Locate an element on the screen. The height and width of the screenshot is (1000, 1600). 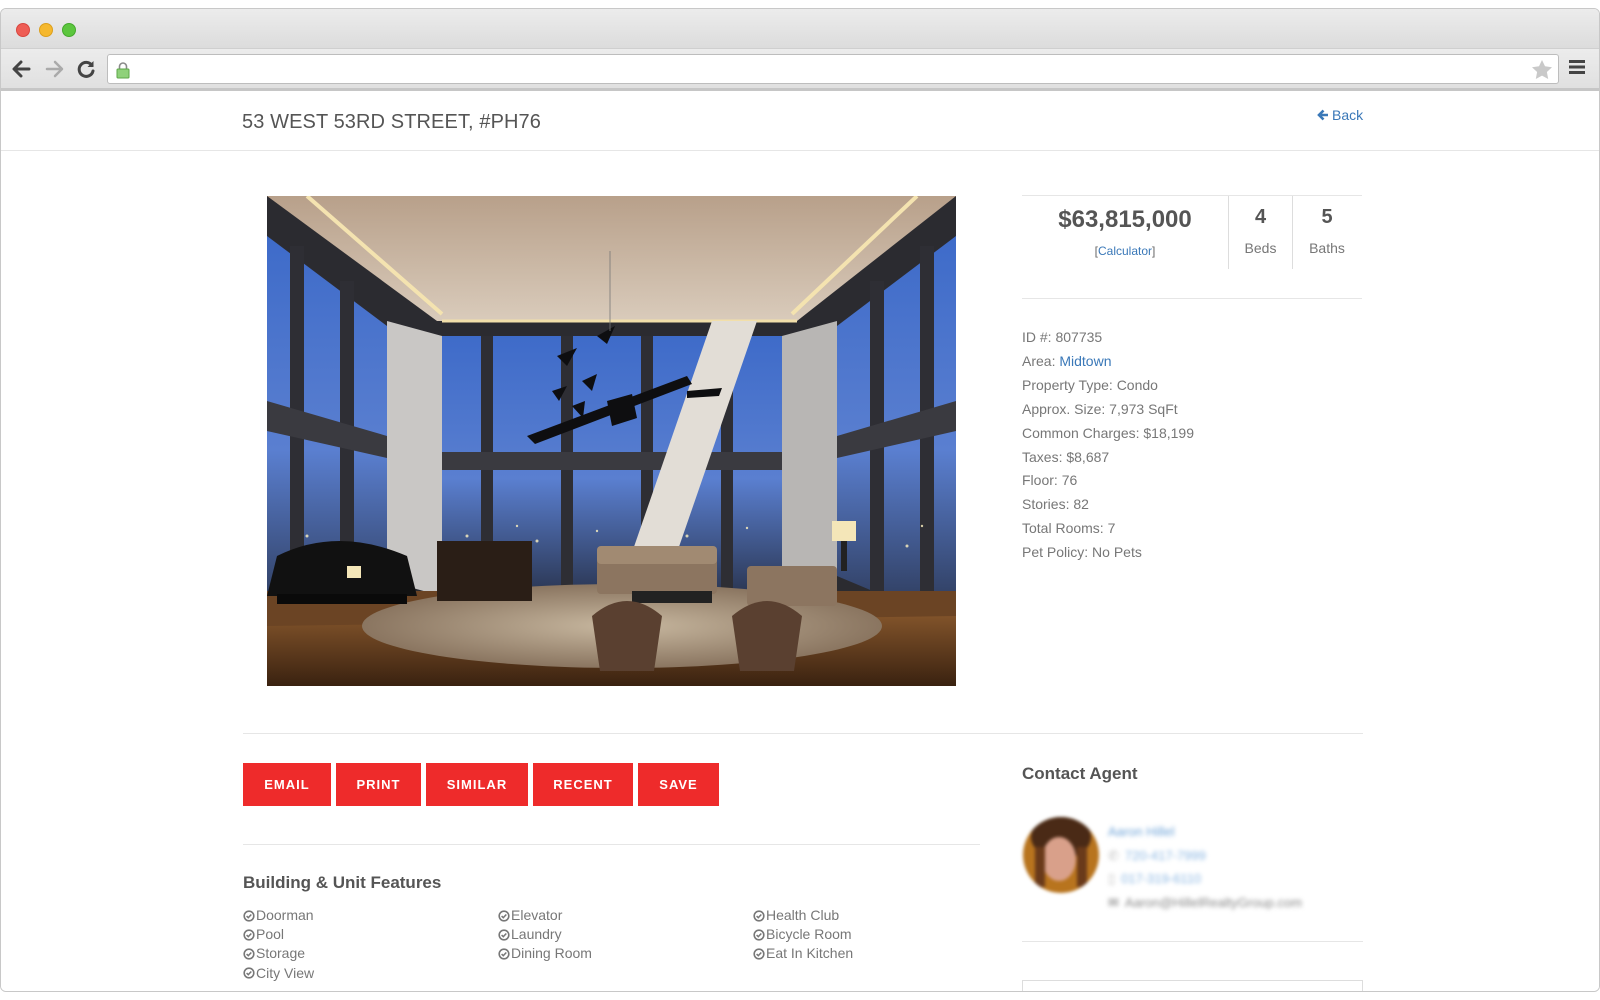
minimize-window-button is located at coordinates (46, 30).